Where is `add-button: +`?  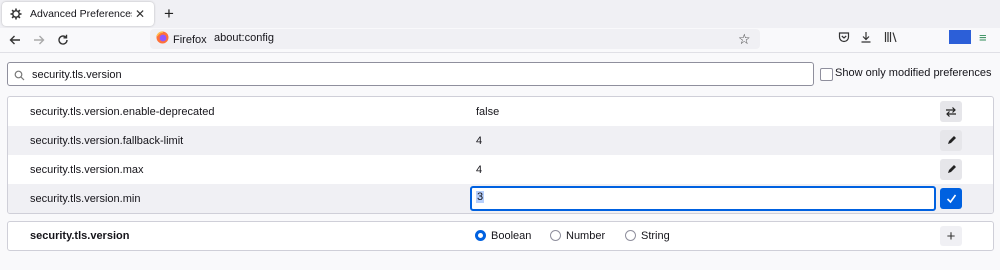
add-button: + is located at coordinates (951, 236).